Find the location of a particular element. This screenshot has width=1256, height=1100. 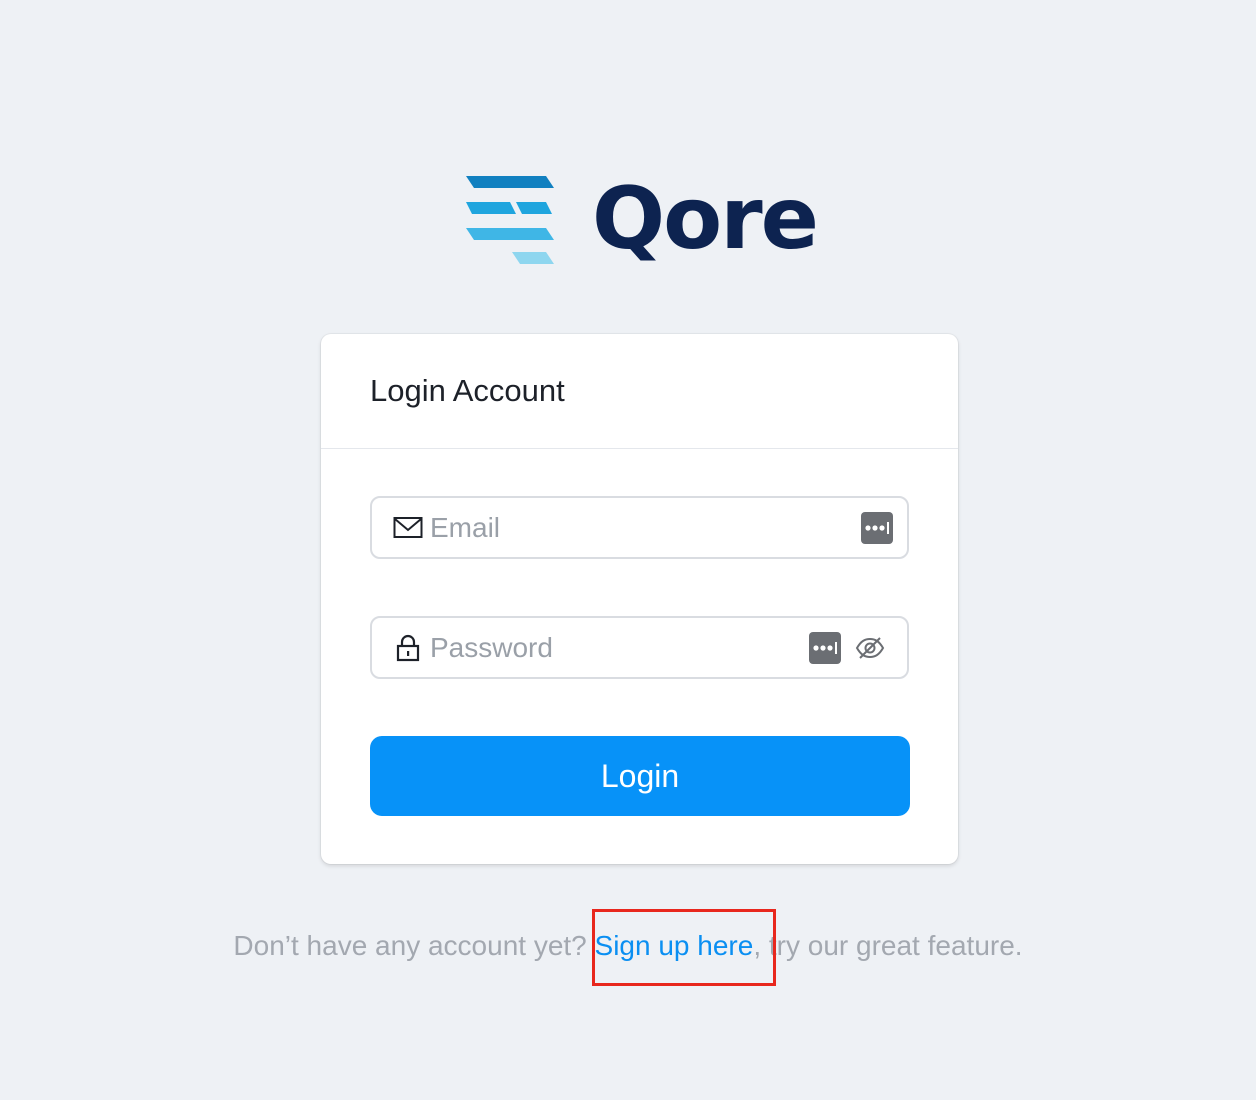

signup-highlight-box is located at coordinates (684, 947).